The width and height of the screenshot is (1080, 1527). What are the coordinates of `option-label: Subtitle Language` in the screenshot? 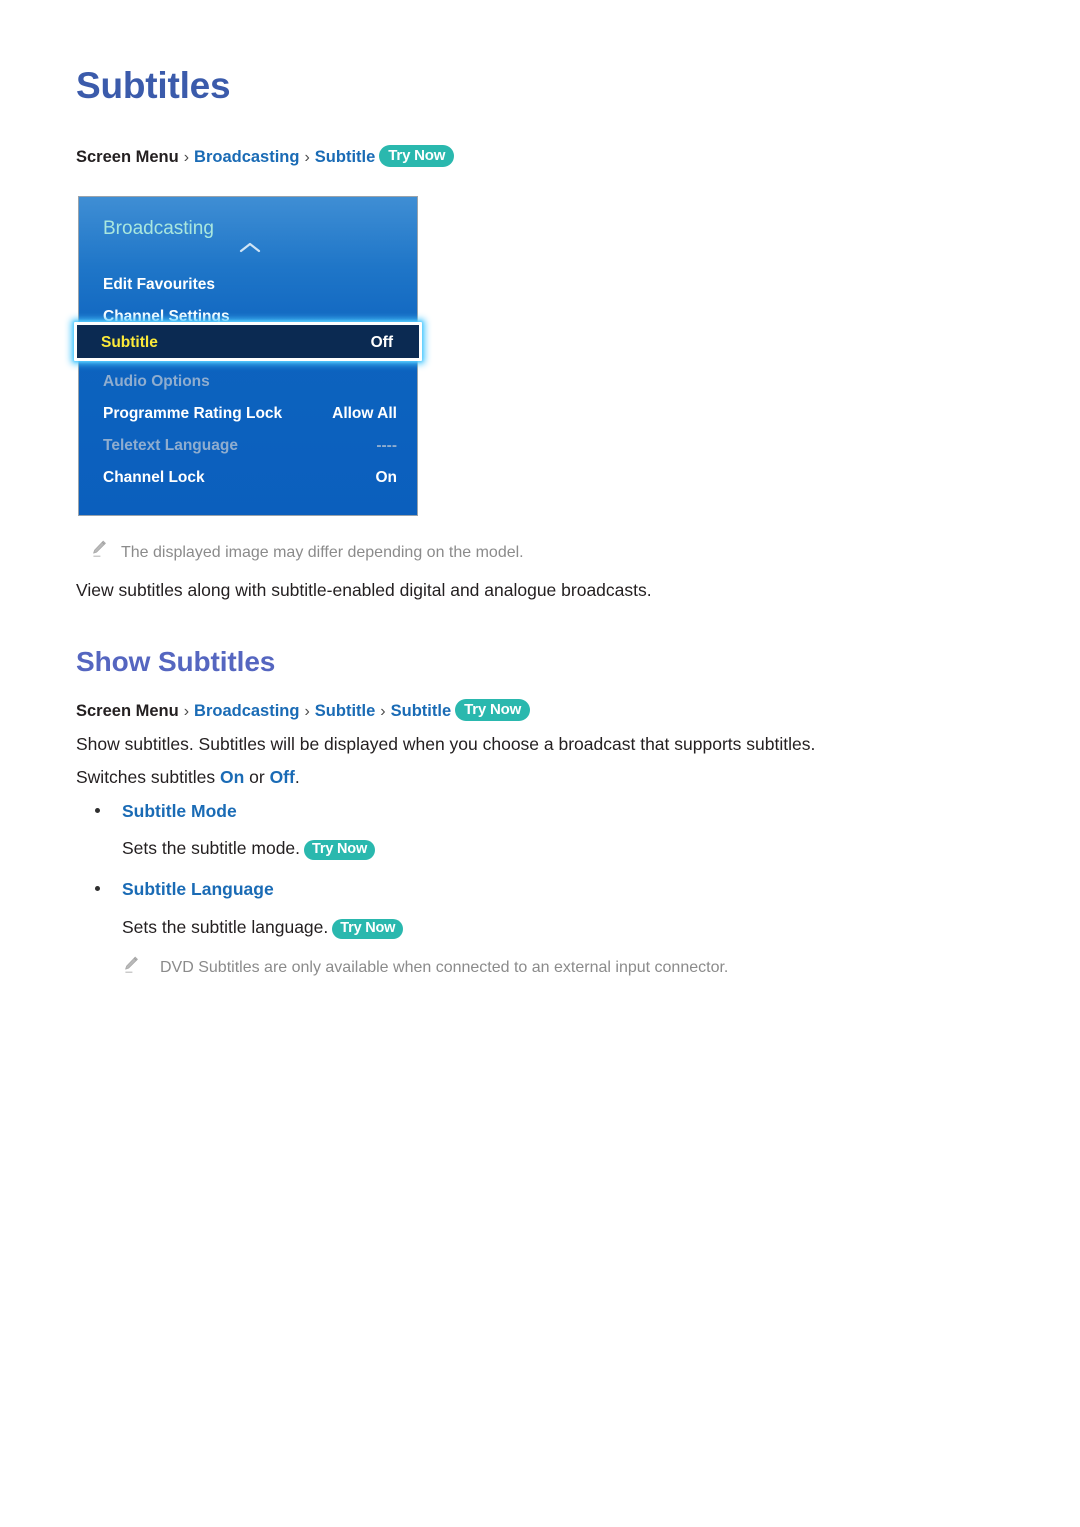 It's located at (198, 889).